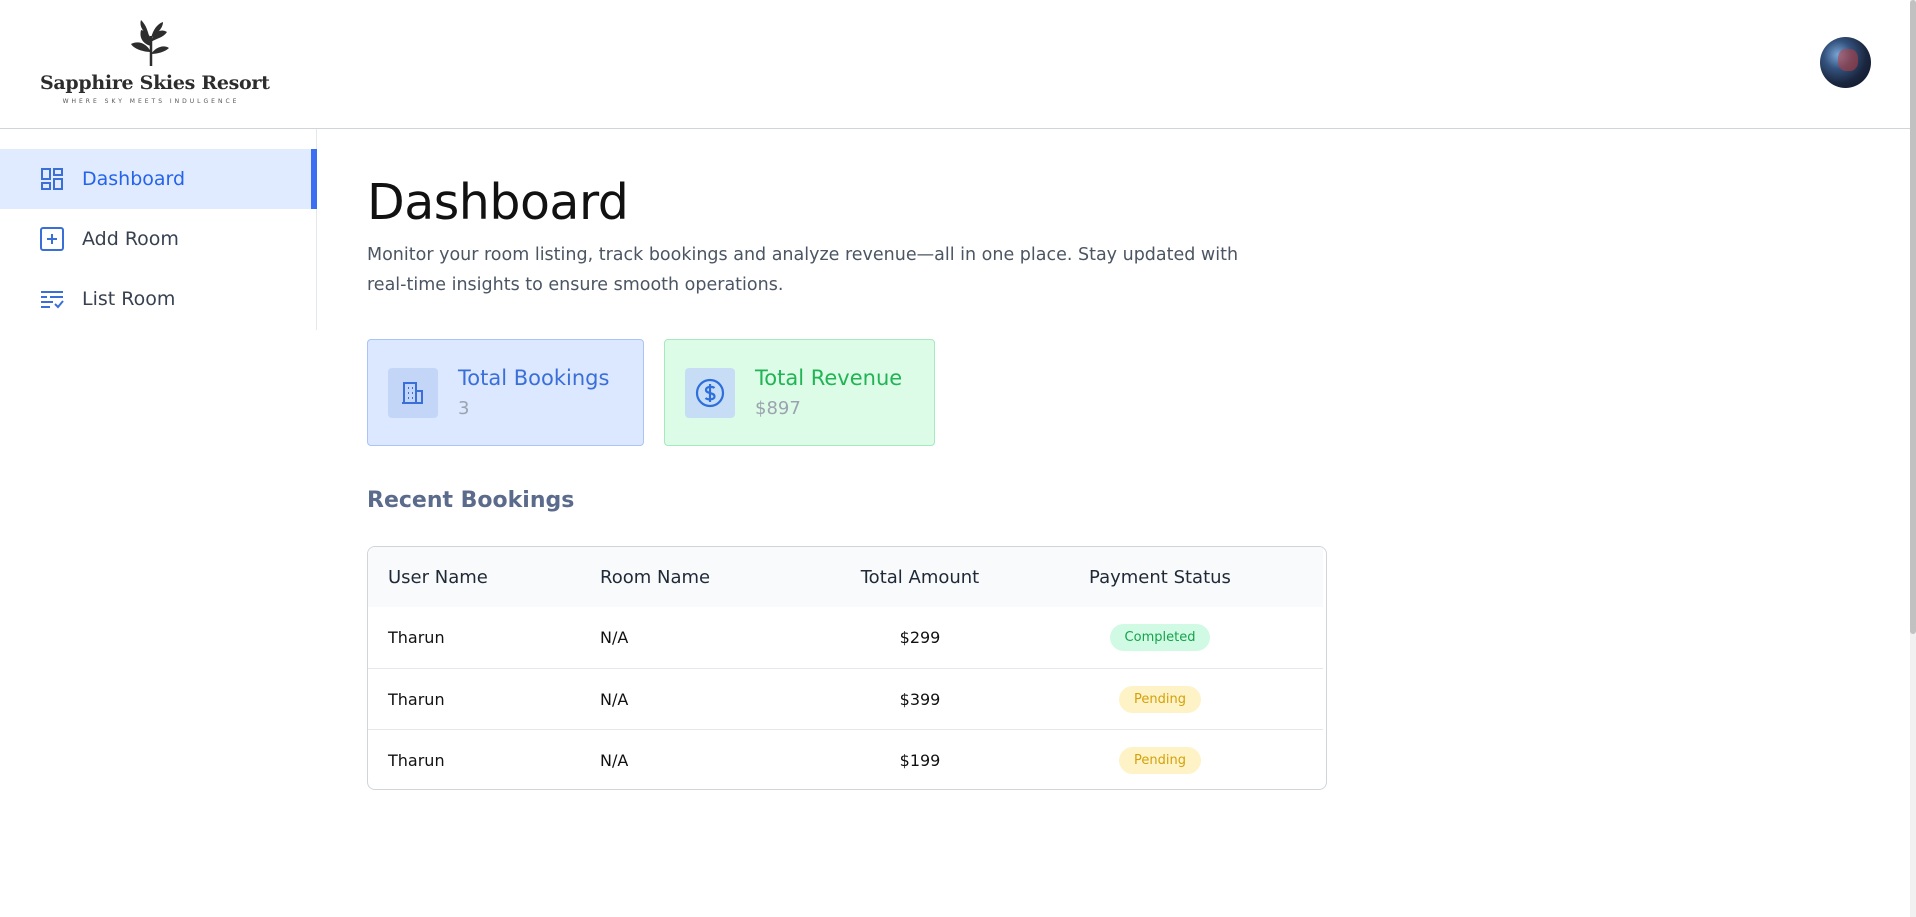 This screenshot has width=1916, height=917. I want to click on table-row: Tharun N/A $399 Pending, so click(845, 698).